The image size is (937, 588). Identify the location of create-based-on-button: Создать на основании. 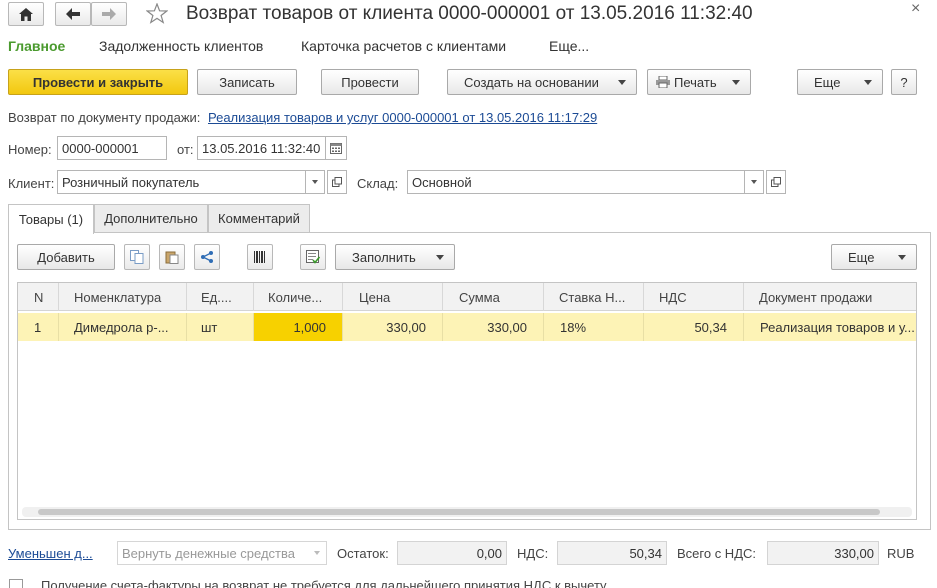
(542, 82).